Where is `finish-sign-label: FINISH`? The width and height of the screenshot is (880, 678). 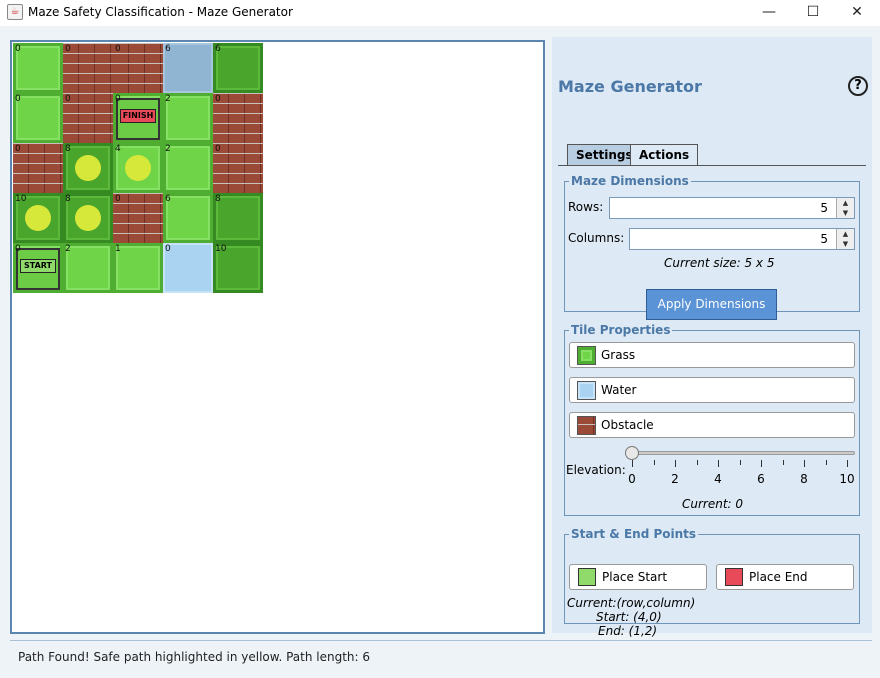 finish-sign-label: FINISH is located at coordinates (138, 116).